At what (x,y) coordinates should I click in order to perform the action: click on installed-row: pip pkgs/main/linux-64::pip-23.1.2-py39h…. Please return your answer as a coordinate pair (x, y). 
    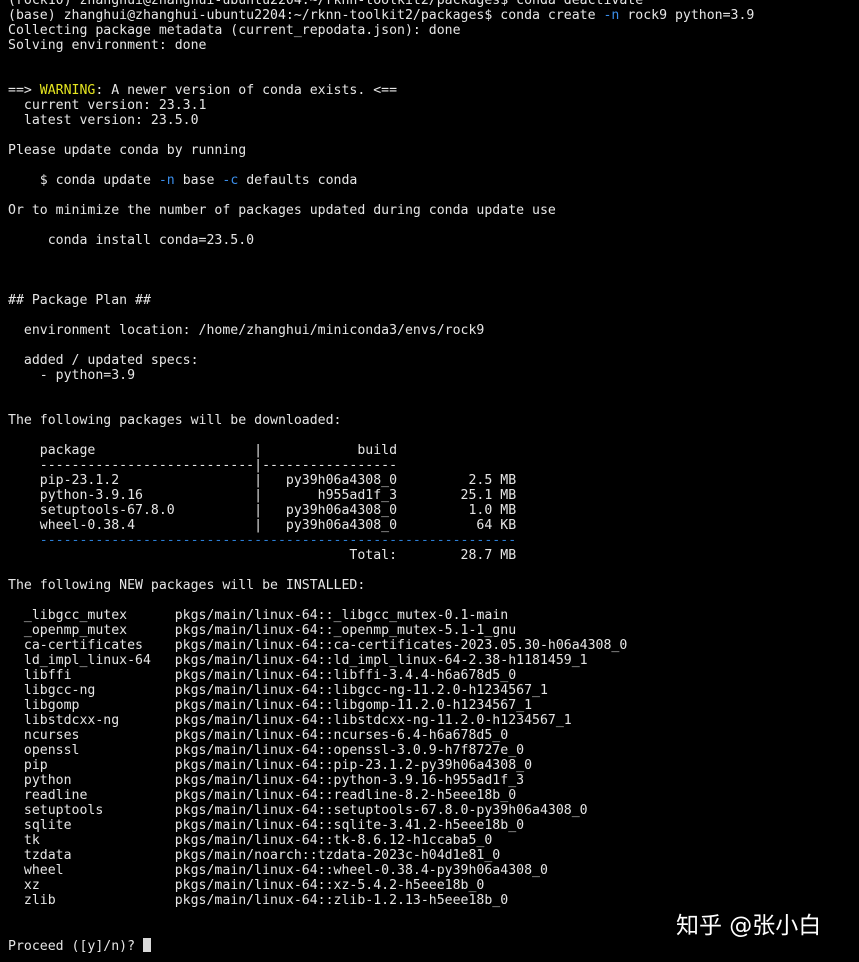
    Looking at the image, I should click on (270, 765).